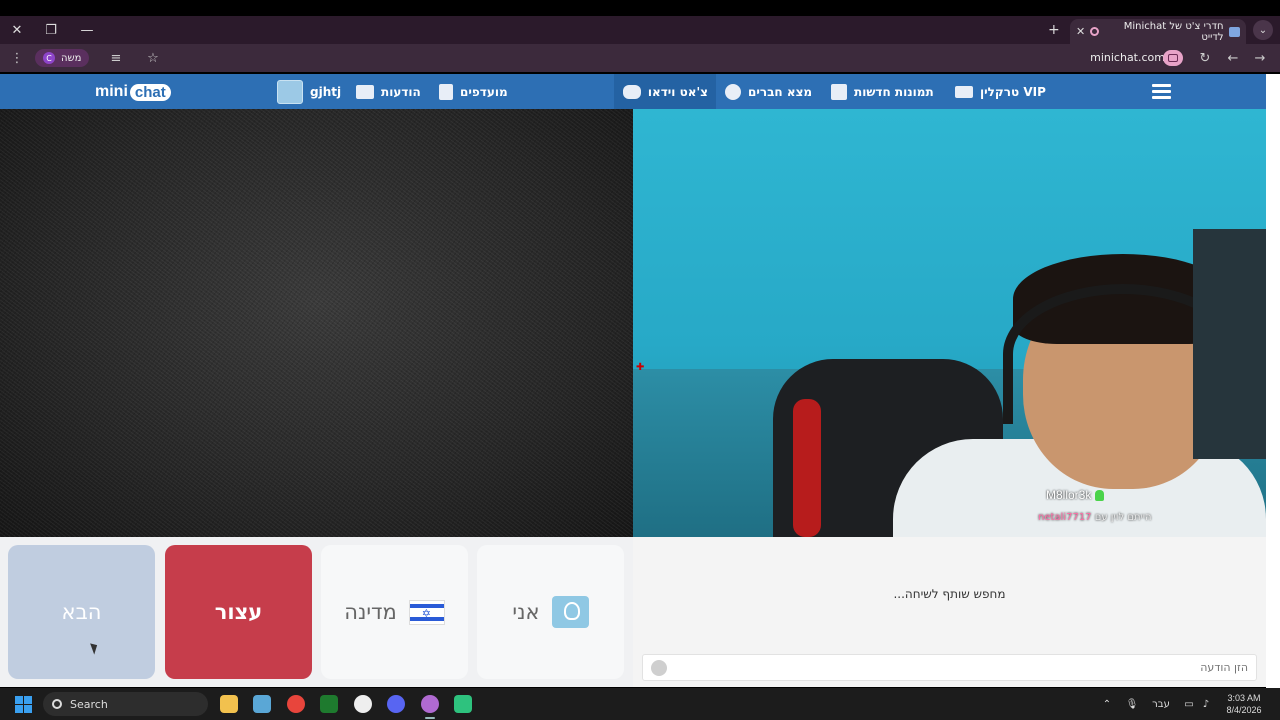  Describe the element at coordinates (262, 704) in the screenshot. I see `photos-app-icon` at that location.